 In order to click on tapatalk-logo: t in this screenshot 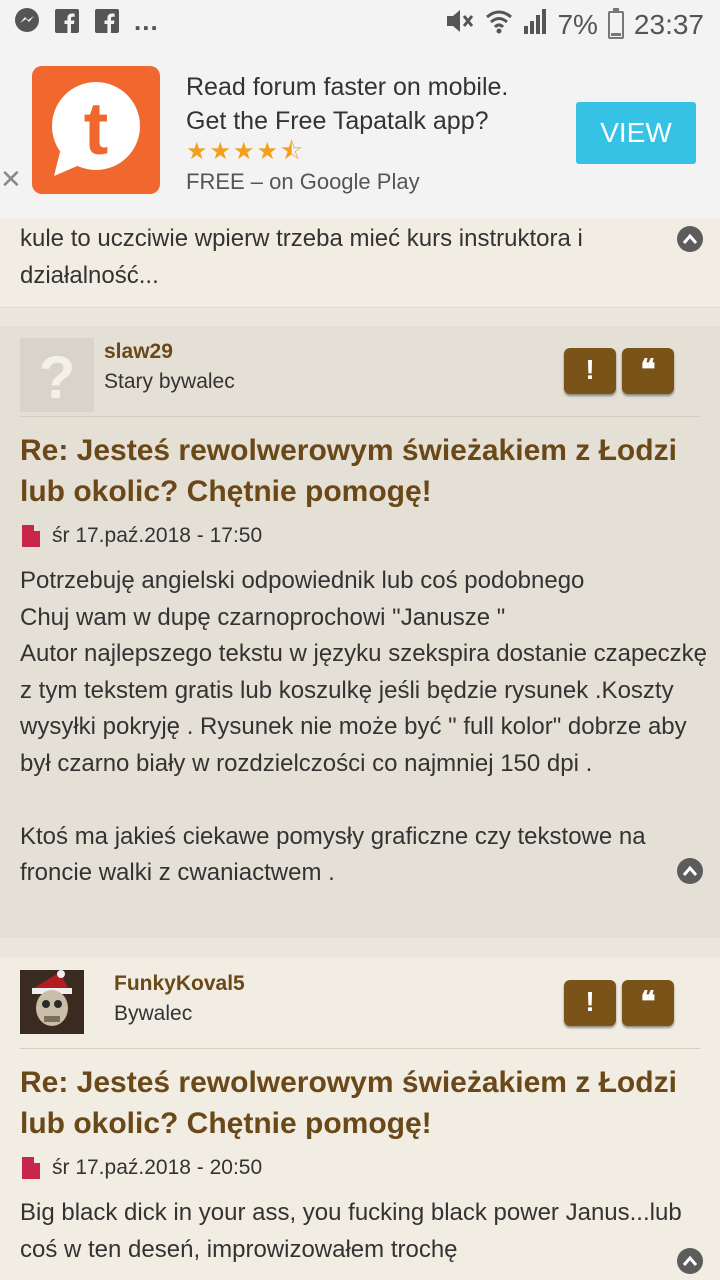, I will do `click(96, 130)`.